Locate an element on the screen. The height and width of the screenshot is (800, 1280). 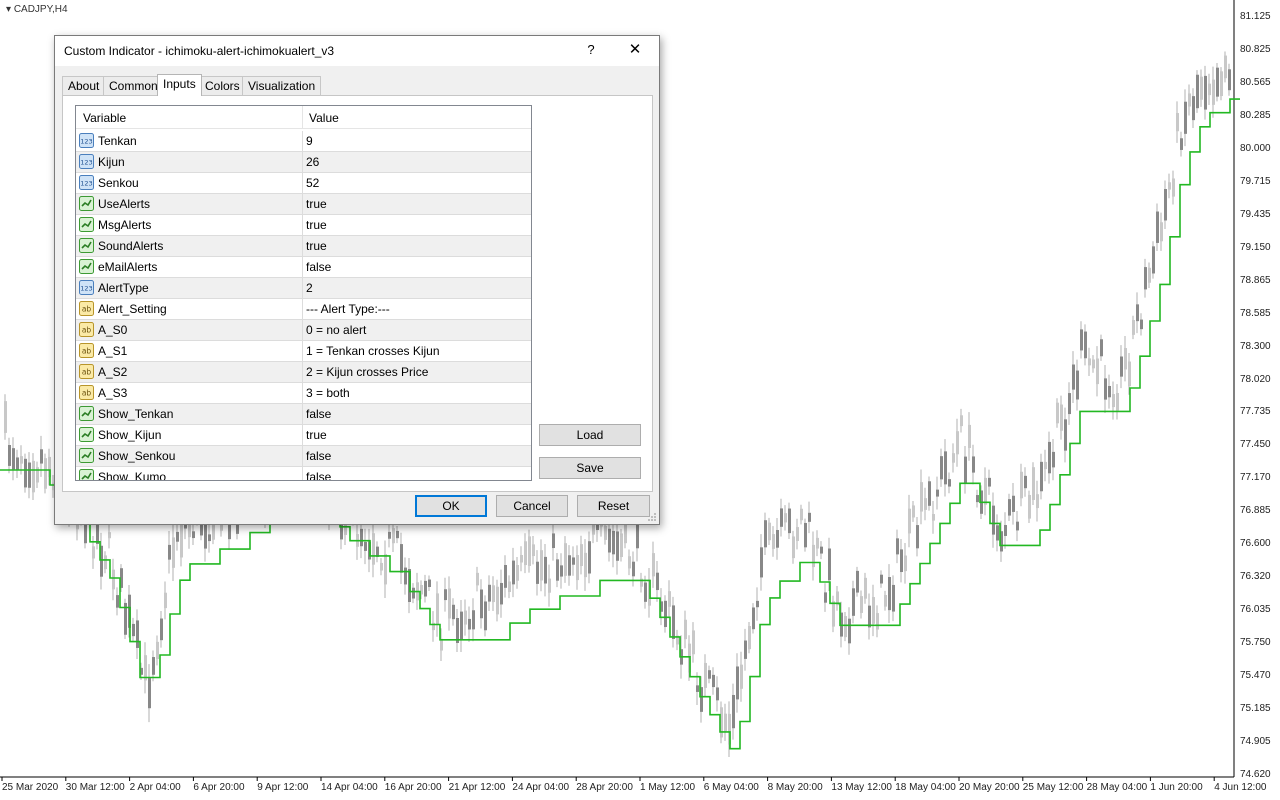
table-row: Show_Tenkan false is located at coordinates (303, 414).